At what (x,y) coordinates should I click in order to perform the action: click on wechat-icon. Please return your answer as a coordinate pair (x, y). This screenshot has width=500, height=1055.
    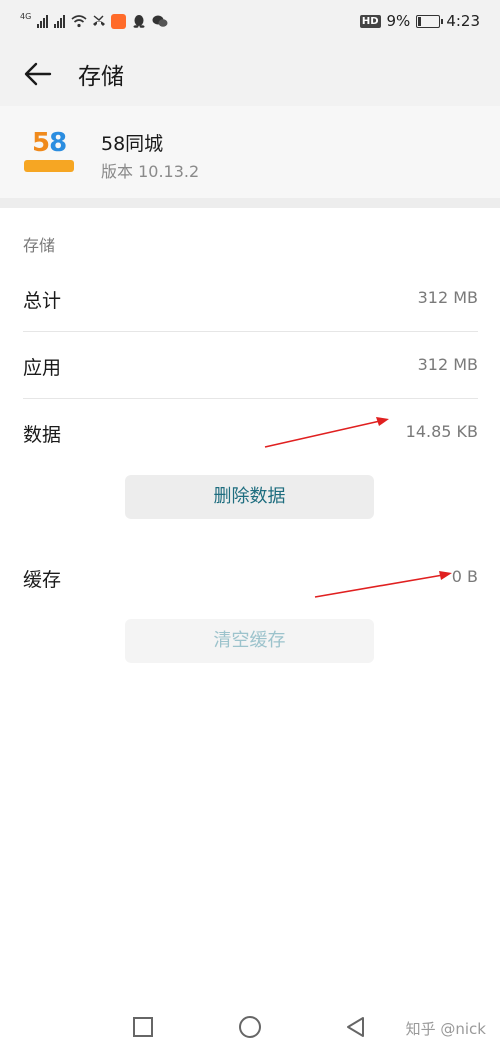
    Looking at the image, I should click on (160, 21).